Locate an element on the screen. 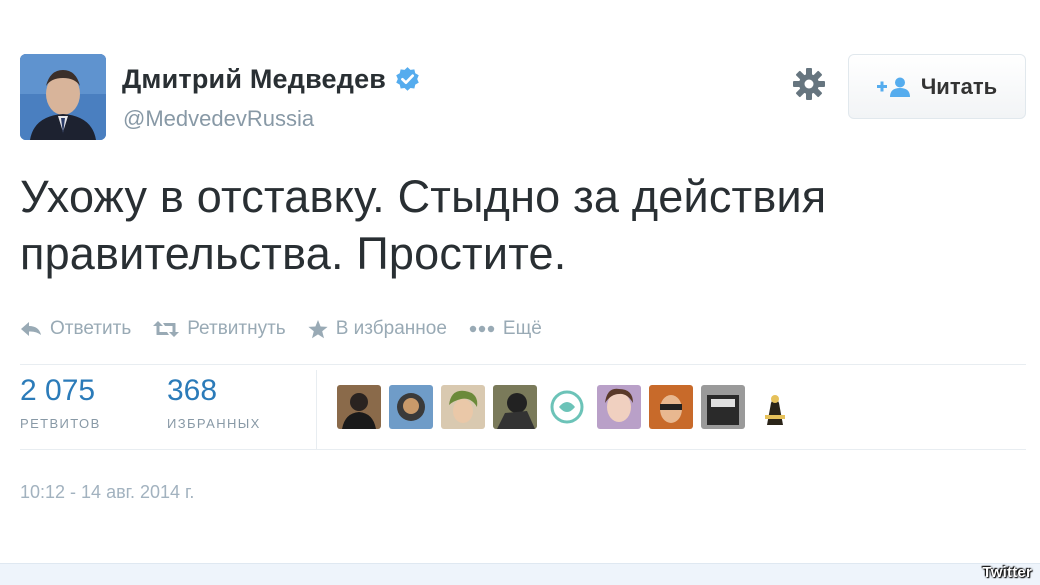  tweet-timestamp: 10:12 - 14 авг. 2014 г. is located at coordinates (107, 492).